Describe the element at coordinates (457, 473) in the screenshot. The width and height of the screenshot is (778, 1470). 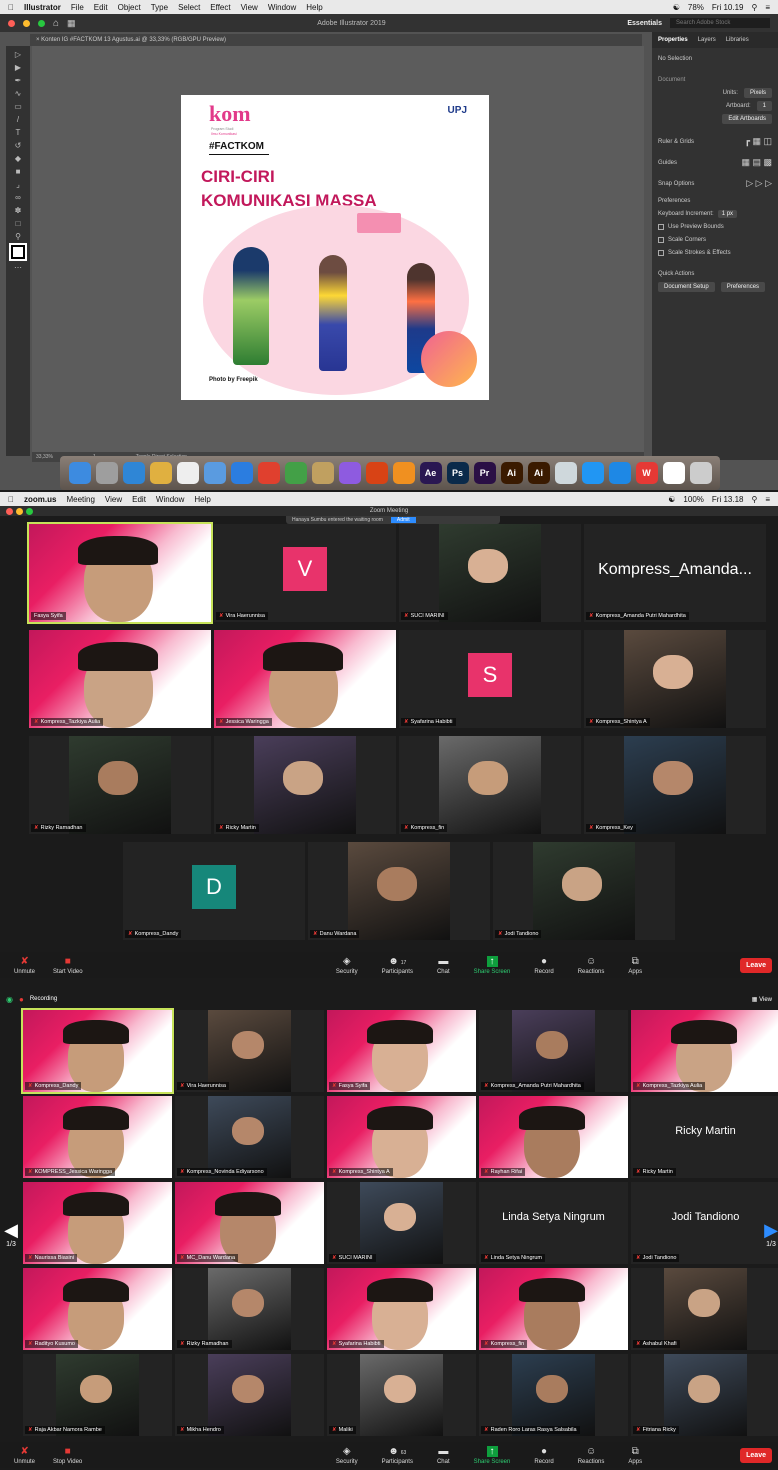
I see `dock-app-icon: Ps` at that location.